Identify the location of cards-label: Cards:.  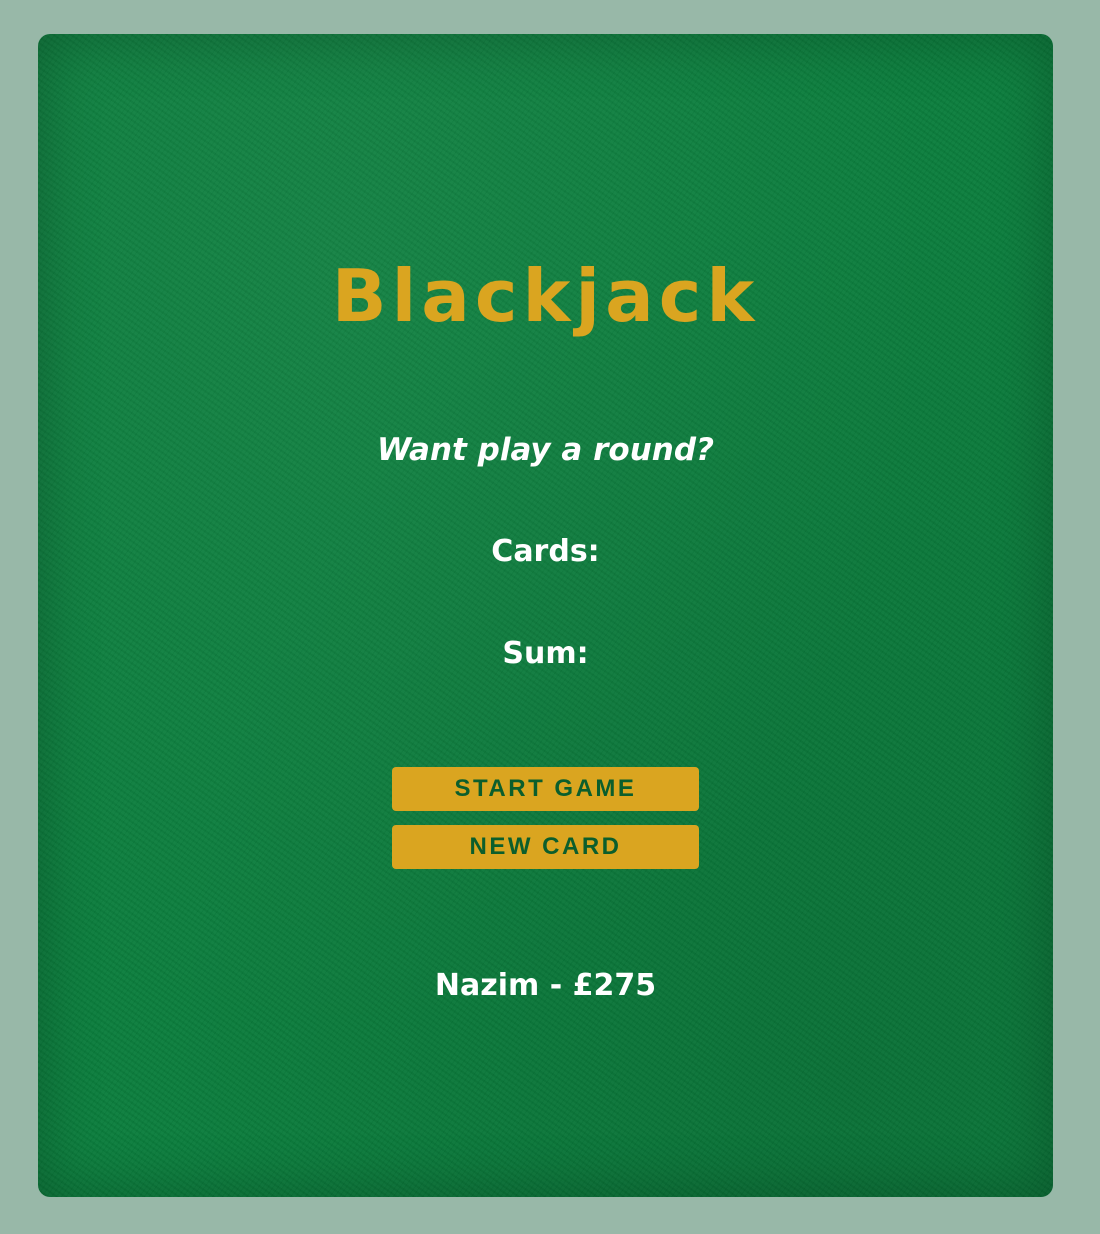
(545, 551).